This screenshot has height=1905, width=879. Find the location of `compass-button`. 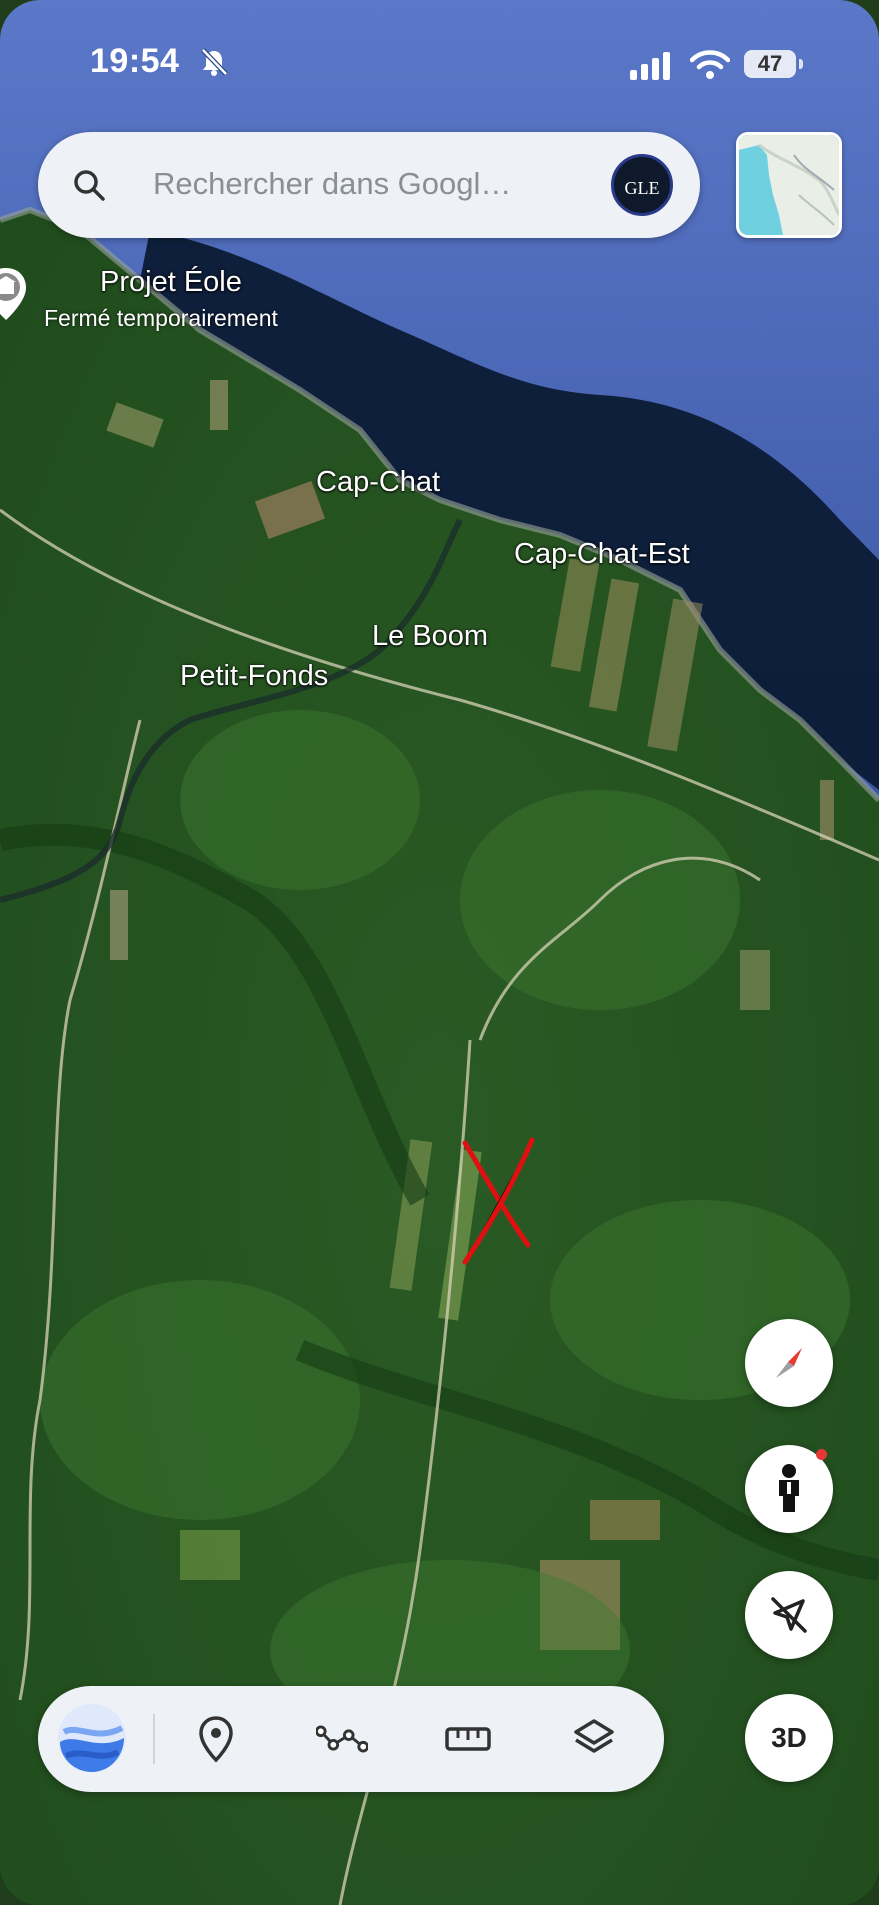

compass-button is located at coordinates (789, 1363).